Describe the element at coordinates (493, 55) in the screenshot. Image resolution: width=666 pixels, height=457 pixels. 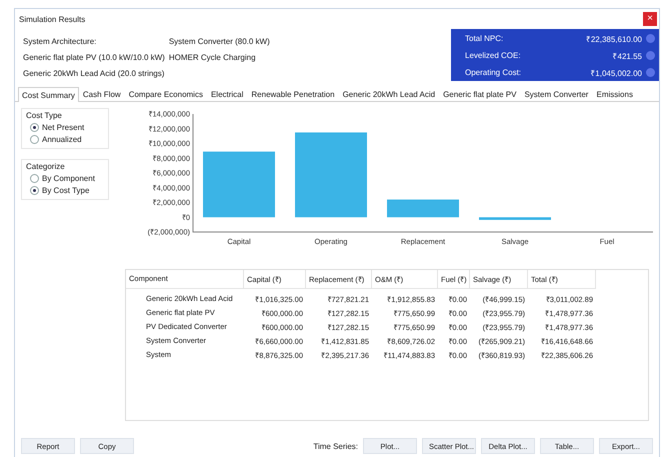
I see `summary-label: Levelized COE:` at that location.